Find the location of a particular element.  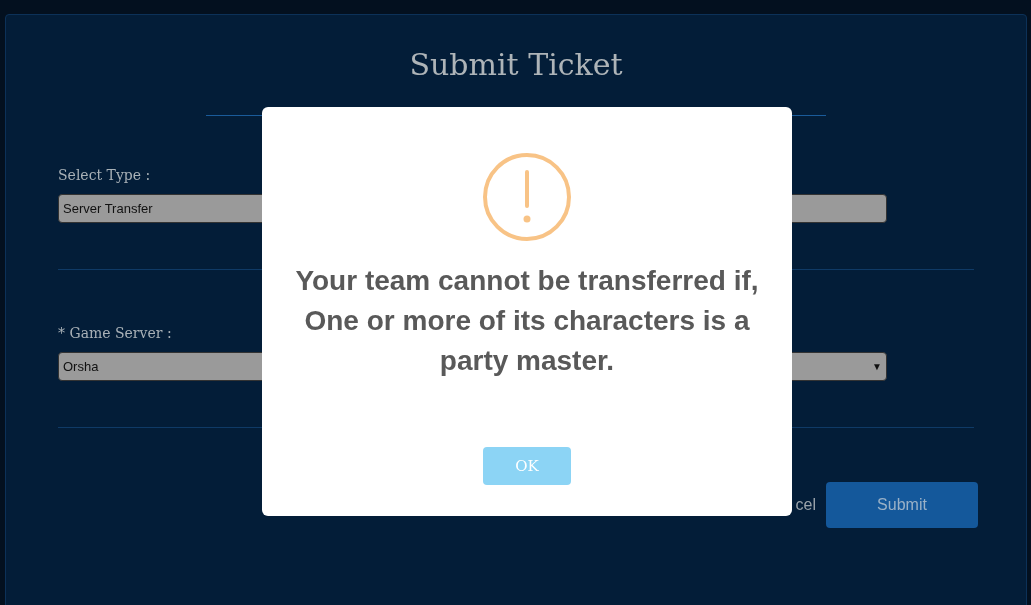

warning-icon is located at coordinates (527, 197).